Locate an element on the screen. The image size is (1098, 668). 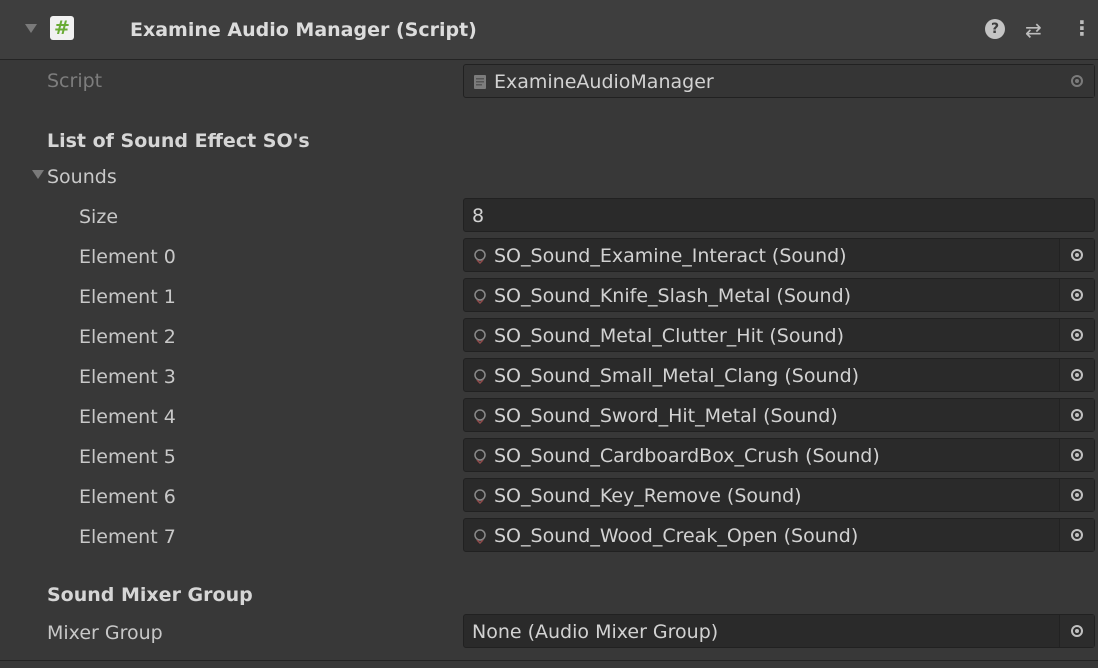
mixer-group-field: None (Audio Mixer Group) is located at coordinates (779, 631).